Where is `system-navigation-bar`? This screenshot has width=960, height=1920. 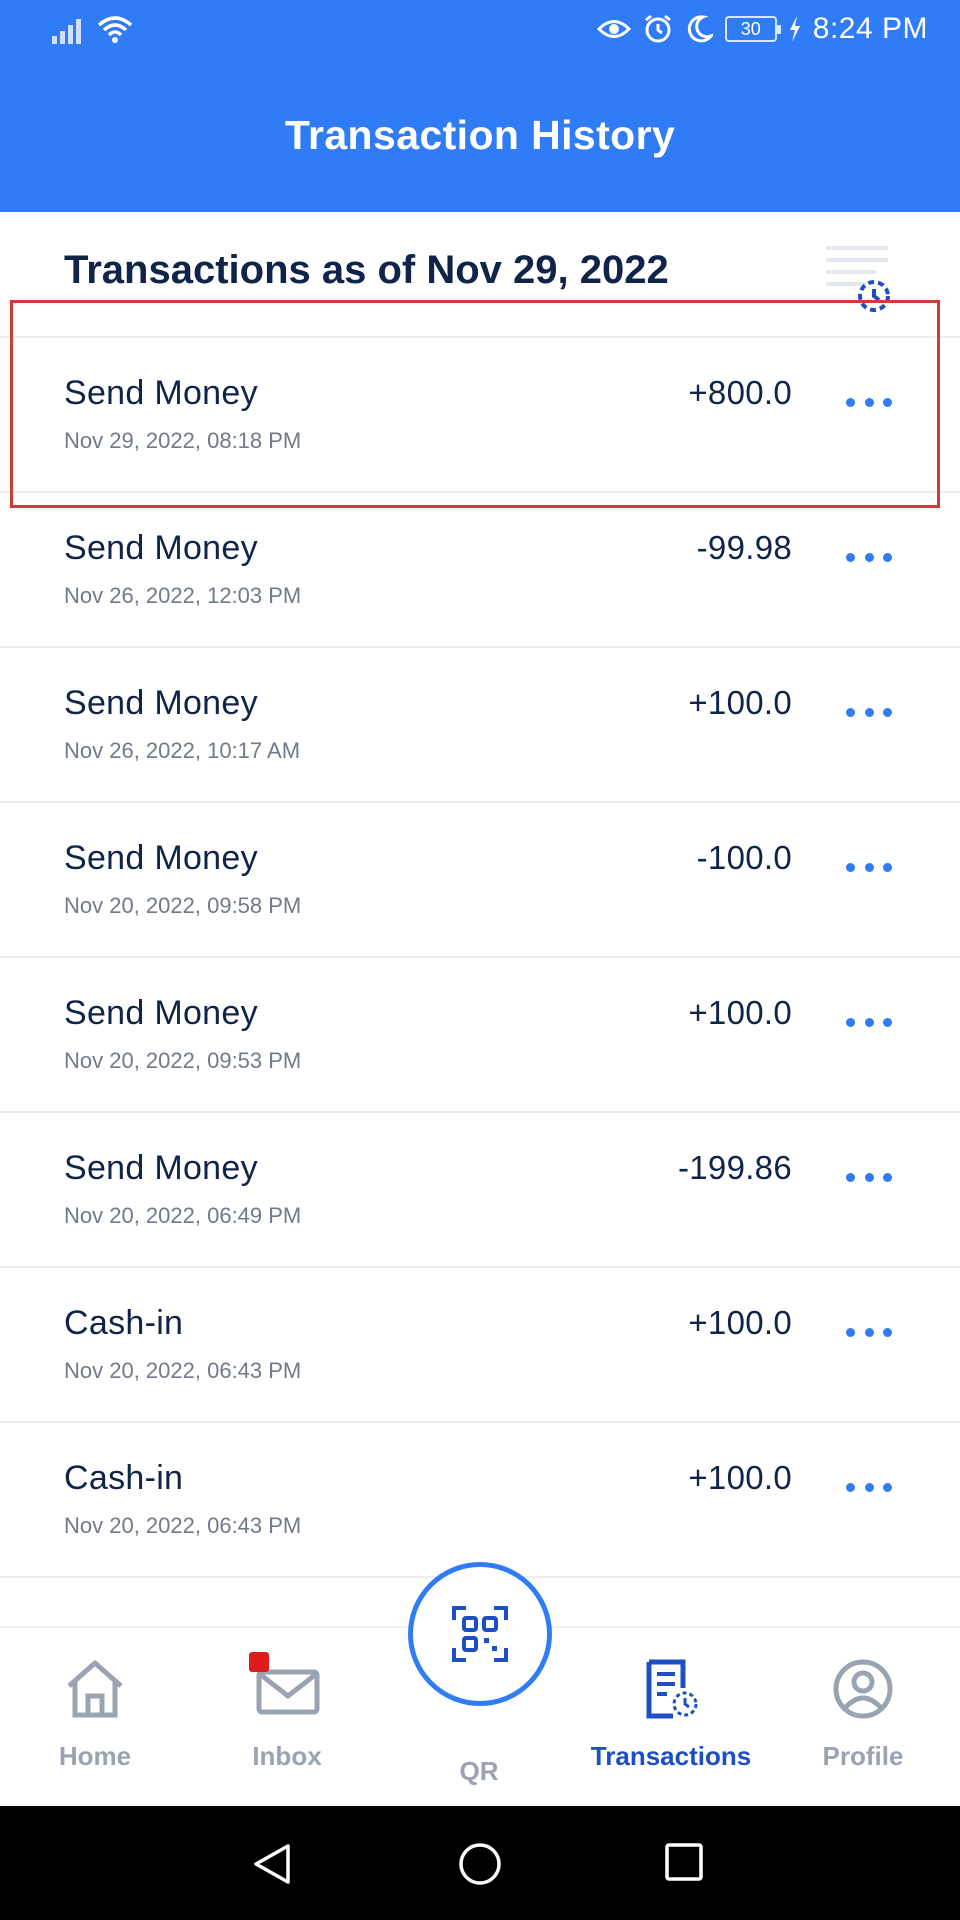 system-navigation-bar is located at coordinates (480, 1863).